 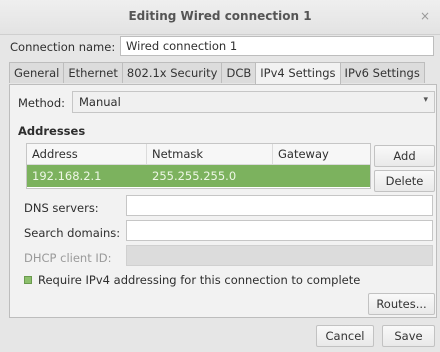 What do you see at coordinates (425, 16) in the screenshot?
I see `close-icon: ×` at bounding box center [425, 16].